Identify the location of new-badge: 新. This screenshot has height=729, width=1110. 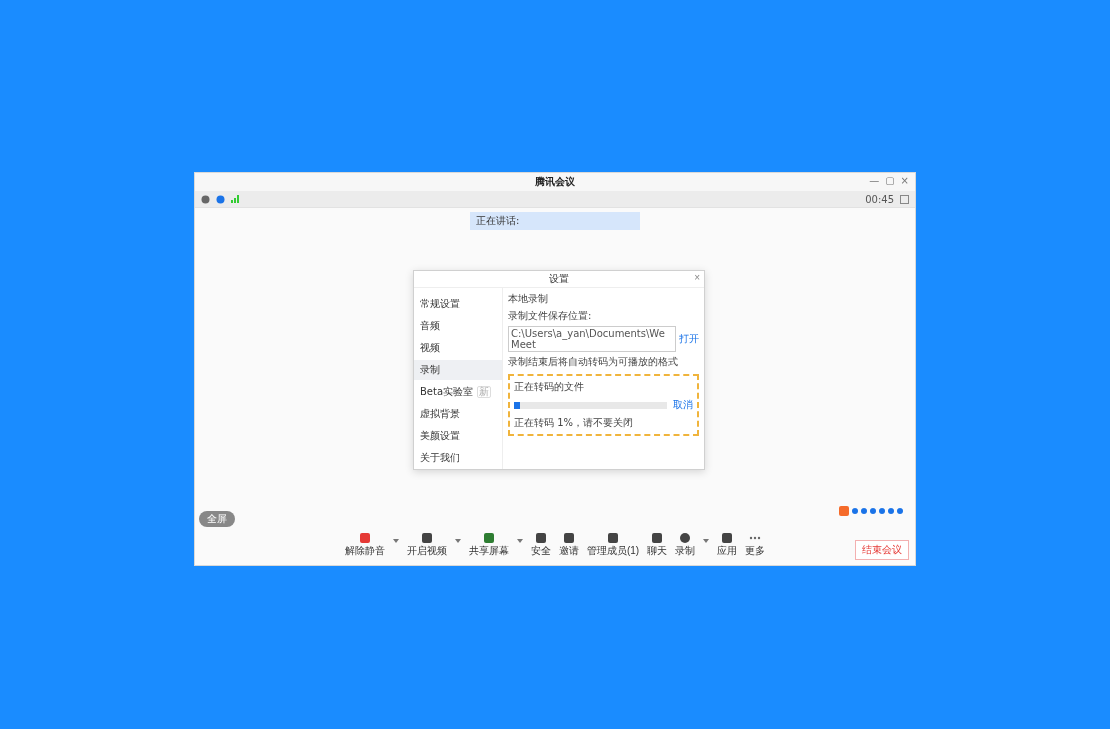
(484, 392).